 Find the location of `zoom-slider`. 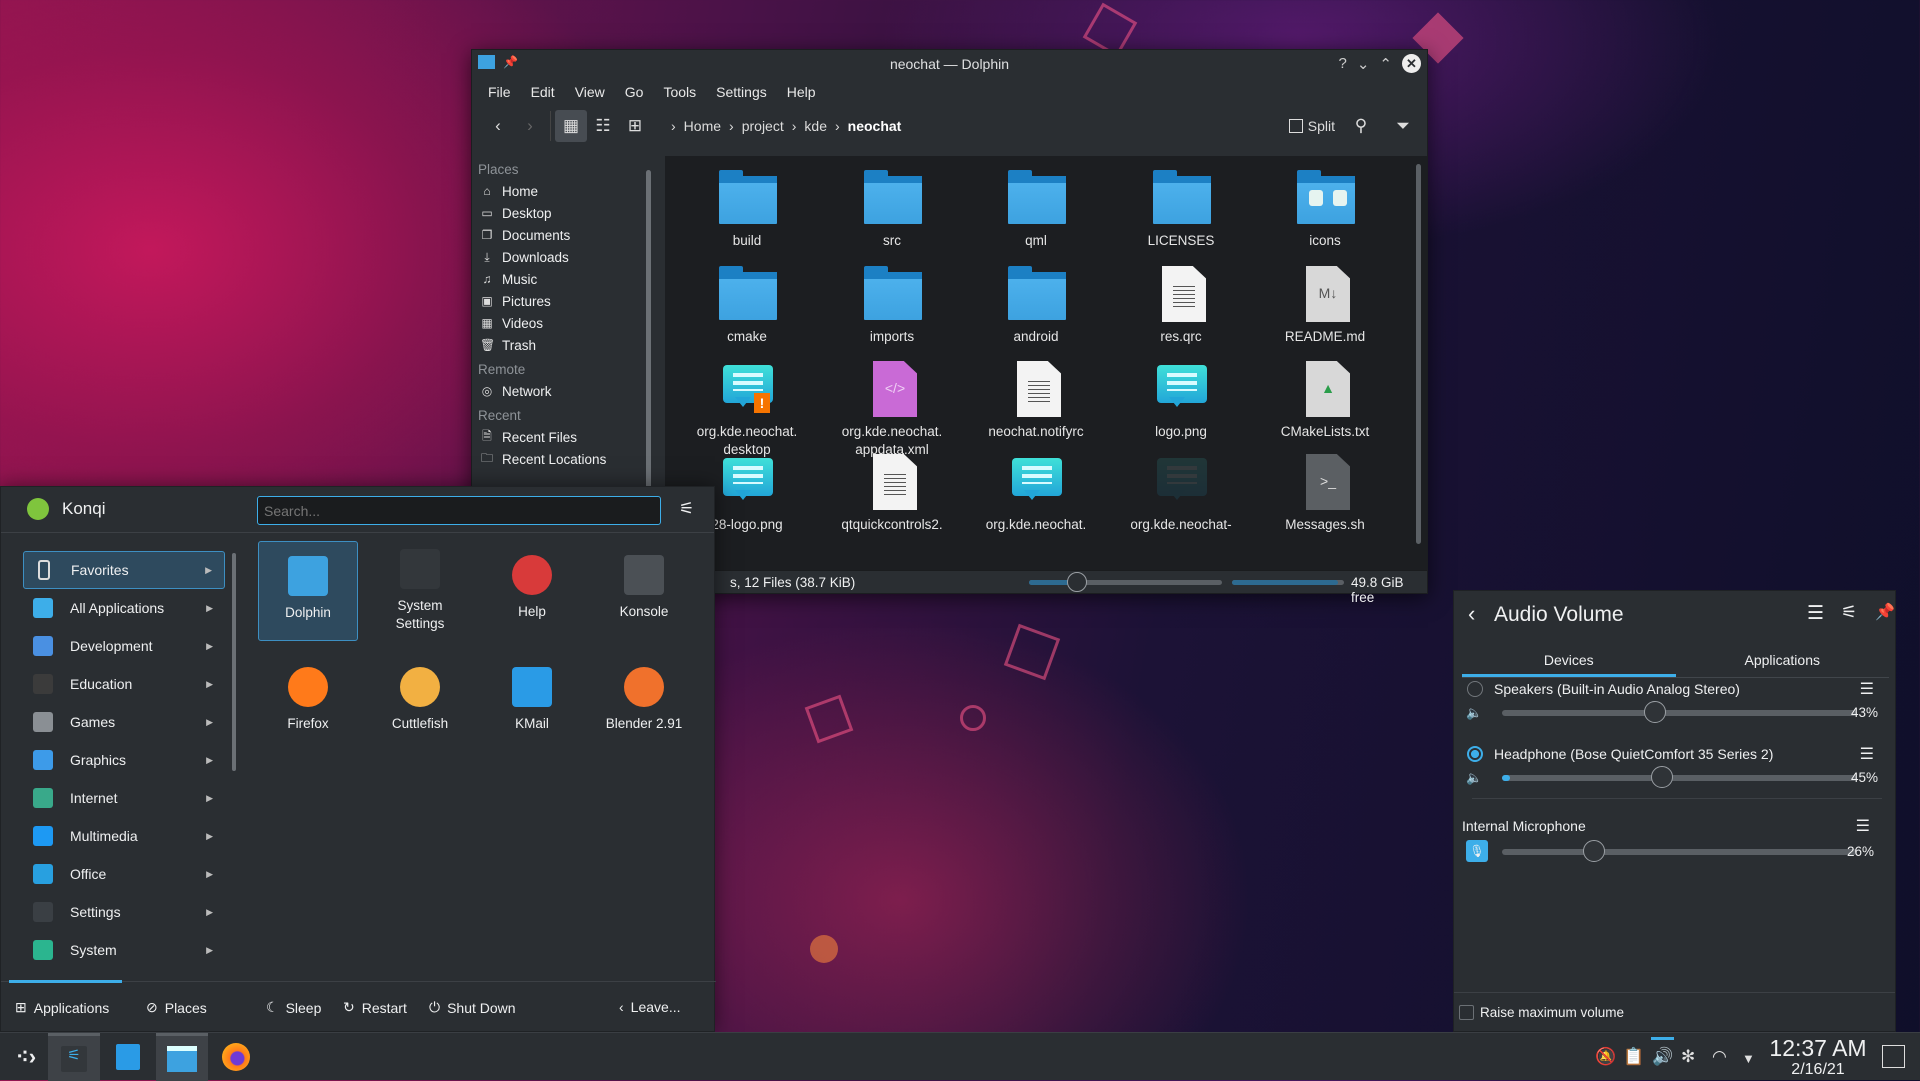

zoom-slider is located at coordinates (1125, 582).